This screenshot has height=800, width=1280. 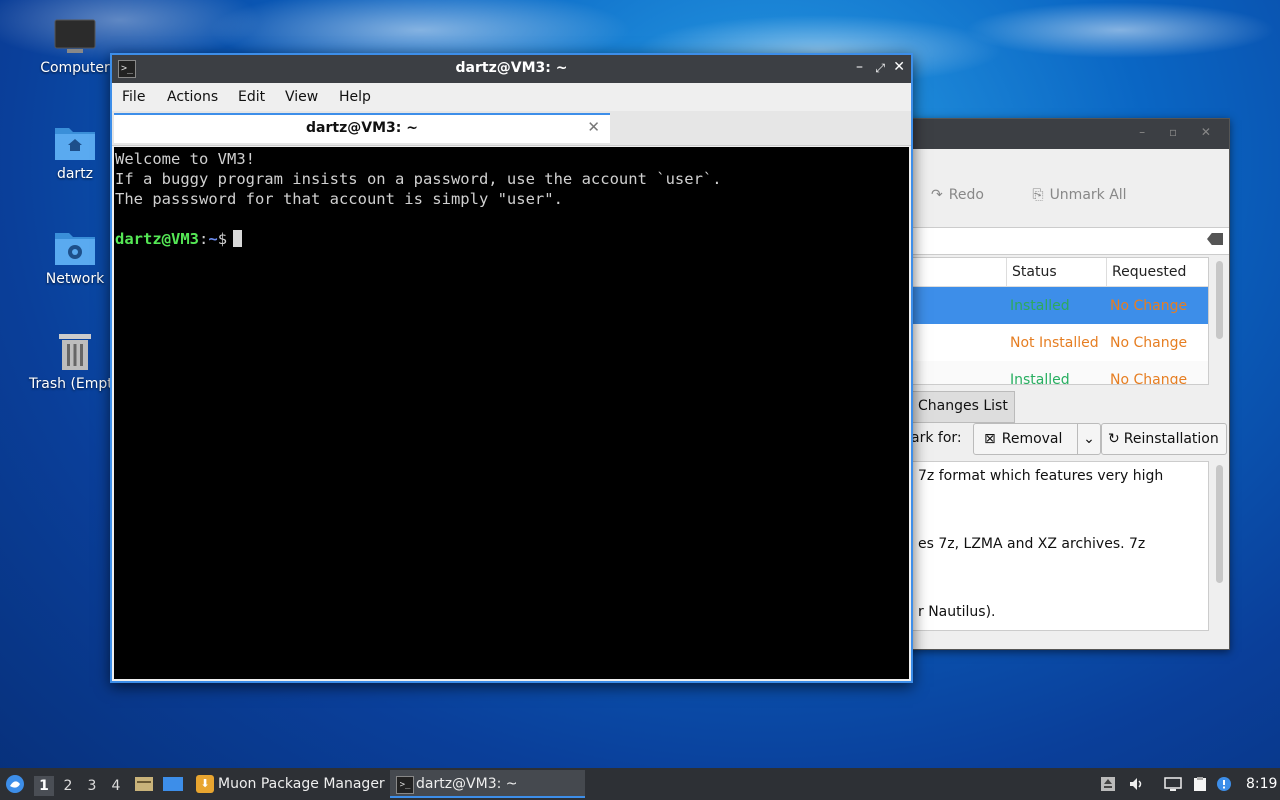 I want to click on terminal-tabbar: dartz@VM3: ~ ✕, so click(x=511, y=128).